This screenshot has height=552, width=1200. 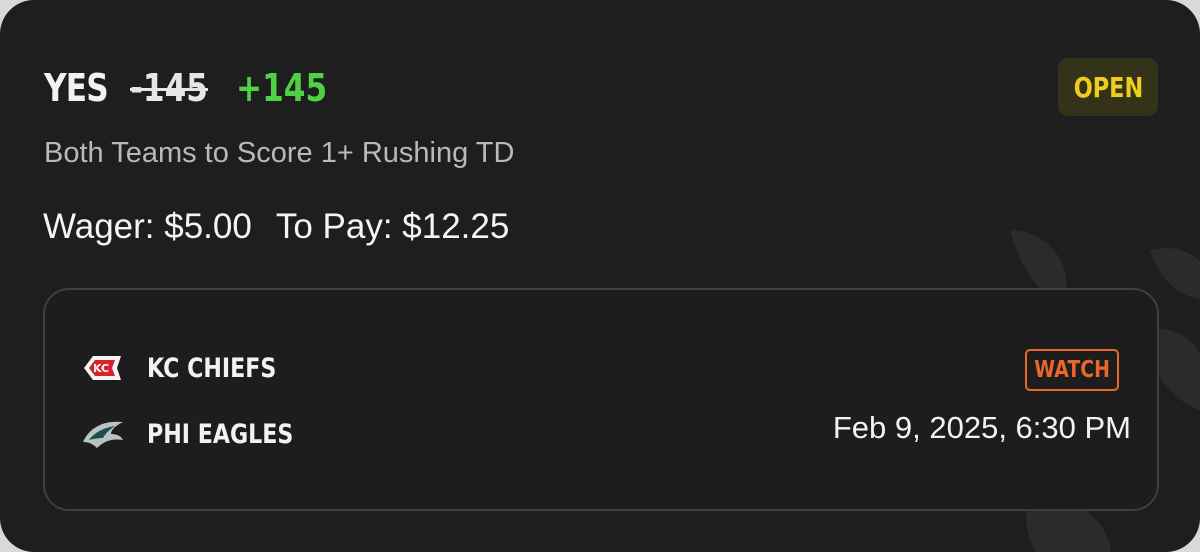 I want to click on svg-text: KC, so click(x=101, y=368).